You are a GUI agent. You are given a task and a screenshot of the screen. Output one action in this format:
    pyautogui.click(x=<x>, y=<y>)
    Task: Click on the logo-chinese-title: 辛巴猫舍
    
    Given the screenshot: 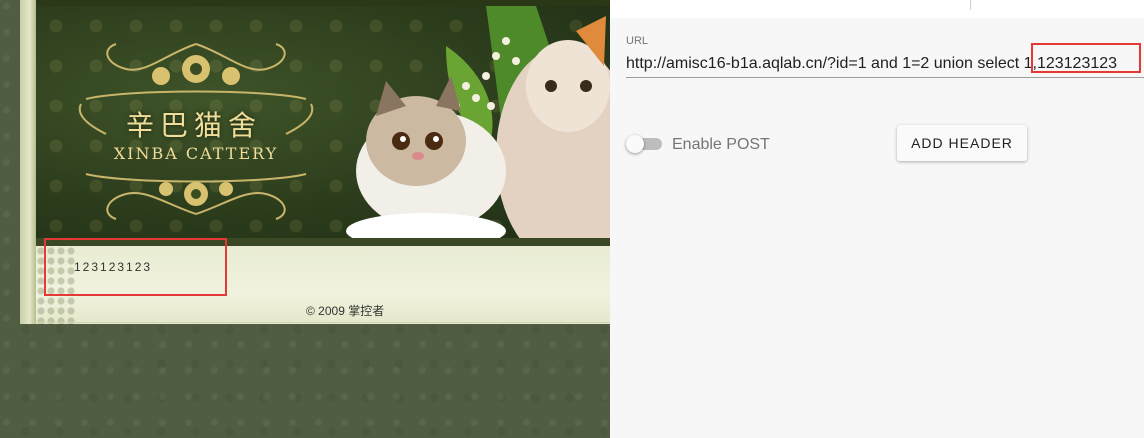 What is the action you would take?
    pyautogui.click(x=193, y=125)
    